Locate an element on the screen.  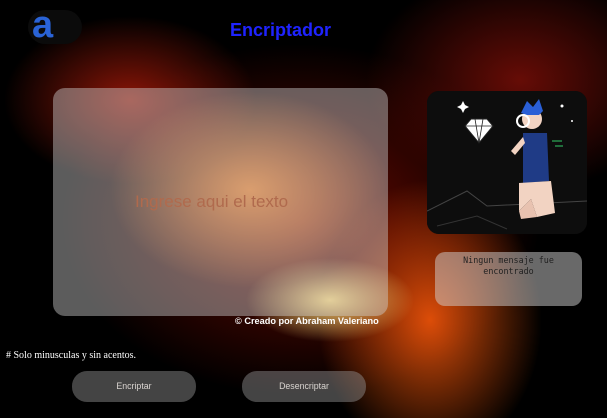
output-message-box: Ningun mensaje fue encontrado is located at coordinates (508, 279).